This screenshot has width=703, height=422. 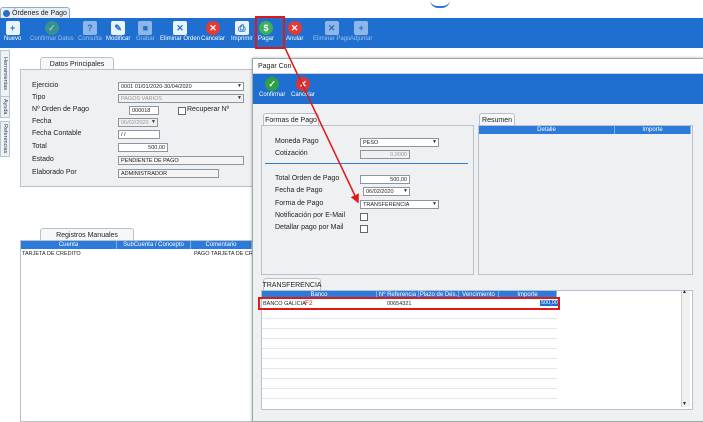 I want to click on confirmar-button: ✓ Confirmar, so click(x=272, y=89).